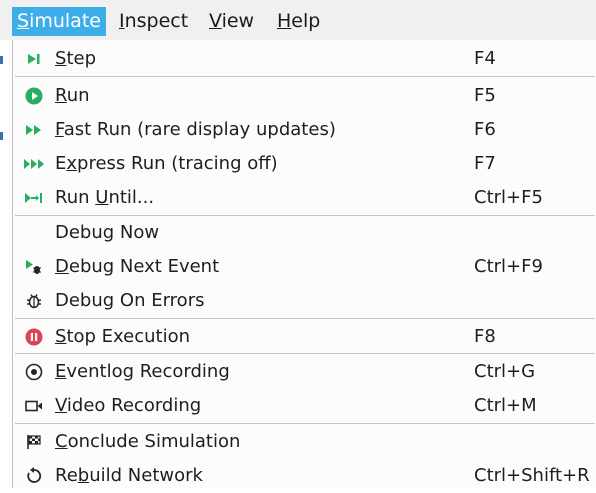  What do you see at coordinates (304, 301) in the screenshot?
I see `menu-item-debug-on-errors: Debug On Errors` at bounding box center [304, 301].